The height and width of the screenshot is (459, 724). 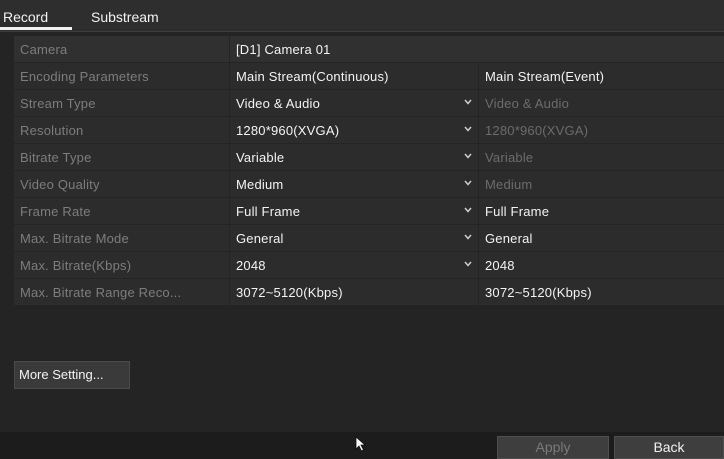 What do you see at coordinates (55, 211) in the screenshot?
I see `frame-rate-label: Frame Rate` at bounding box center [55, 211].